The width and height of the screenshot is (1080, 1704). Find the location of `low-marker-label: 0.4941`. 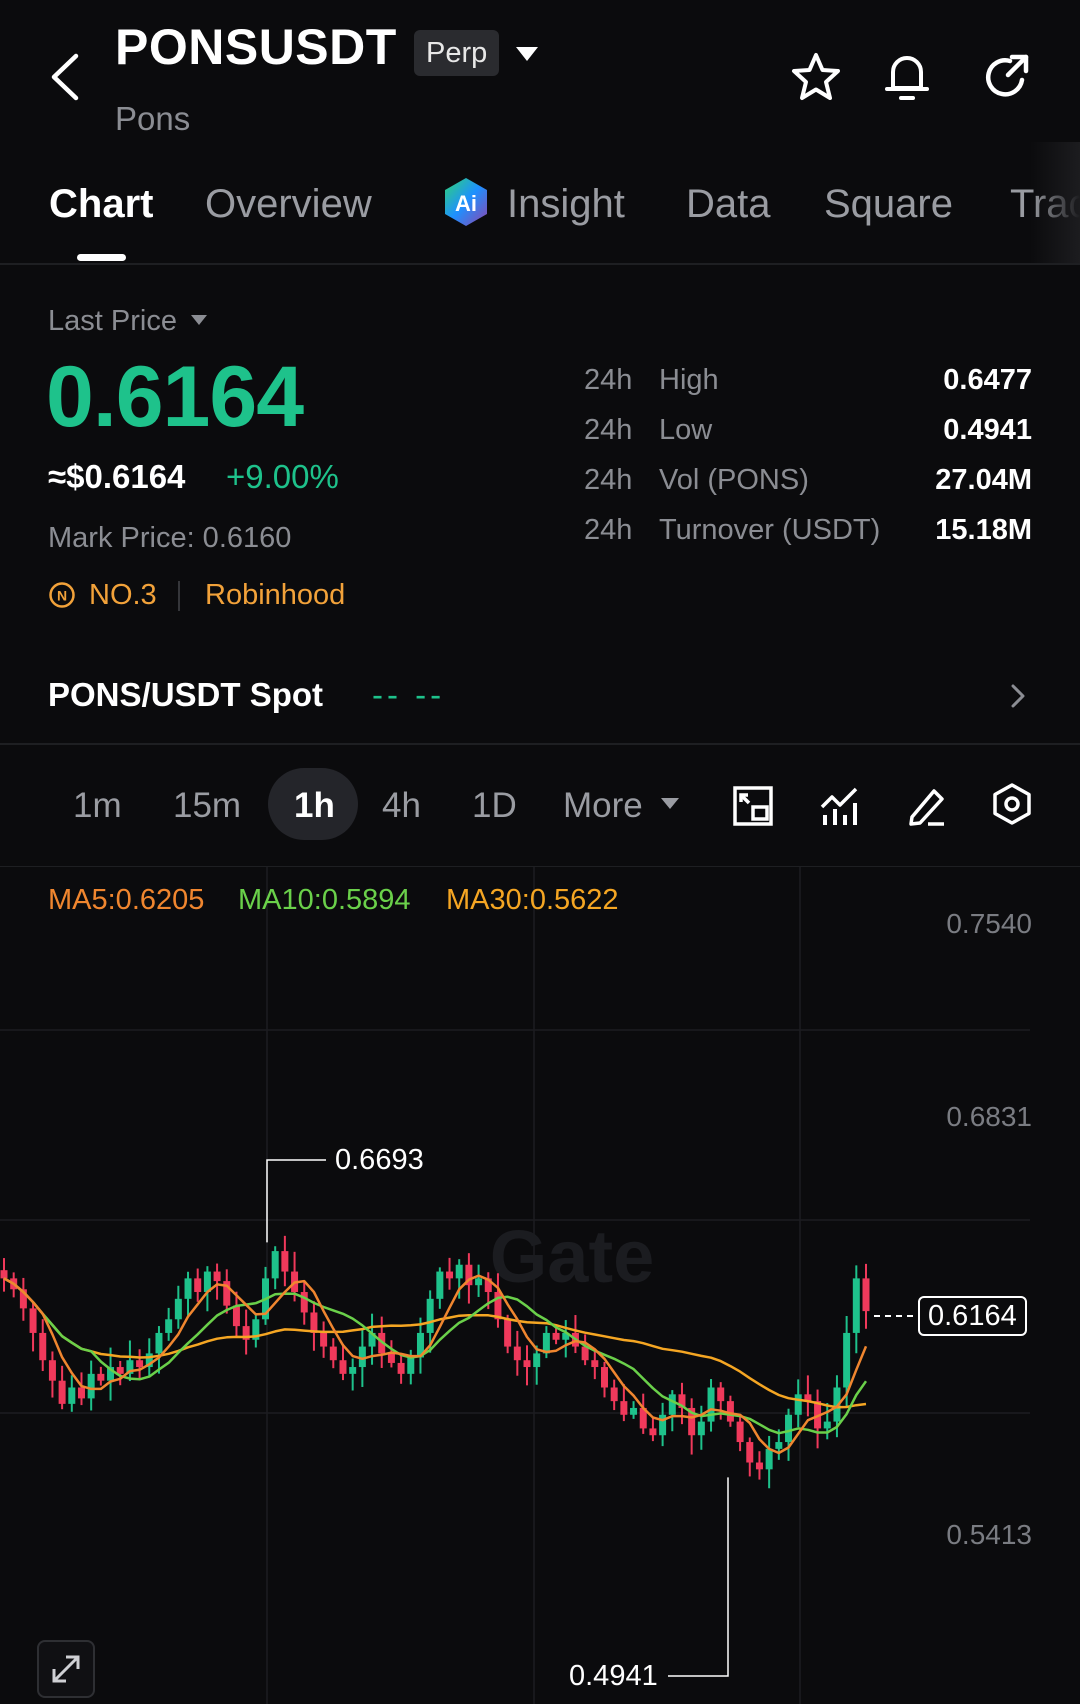

low-marker-label: 0.4941 is located at coordinates (613, 1676).